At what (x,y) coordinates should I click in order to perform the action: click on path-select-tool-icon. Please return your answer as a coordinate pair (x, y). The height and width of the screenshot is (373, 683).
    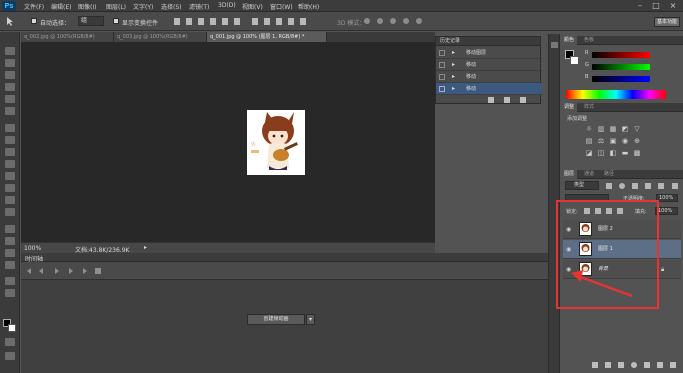
    Looking at the image, I should click on (10, 253).